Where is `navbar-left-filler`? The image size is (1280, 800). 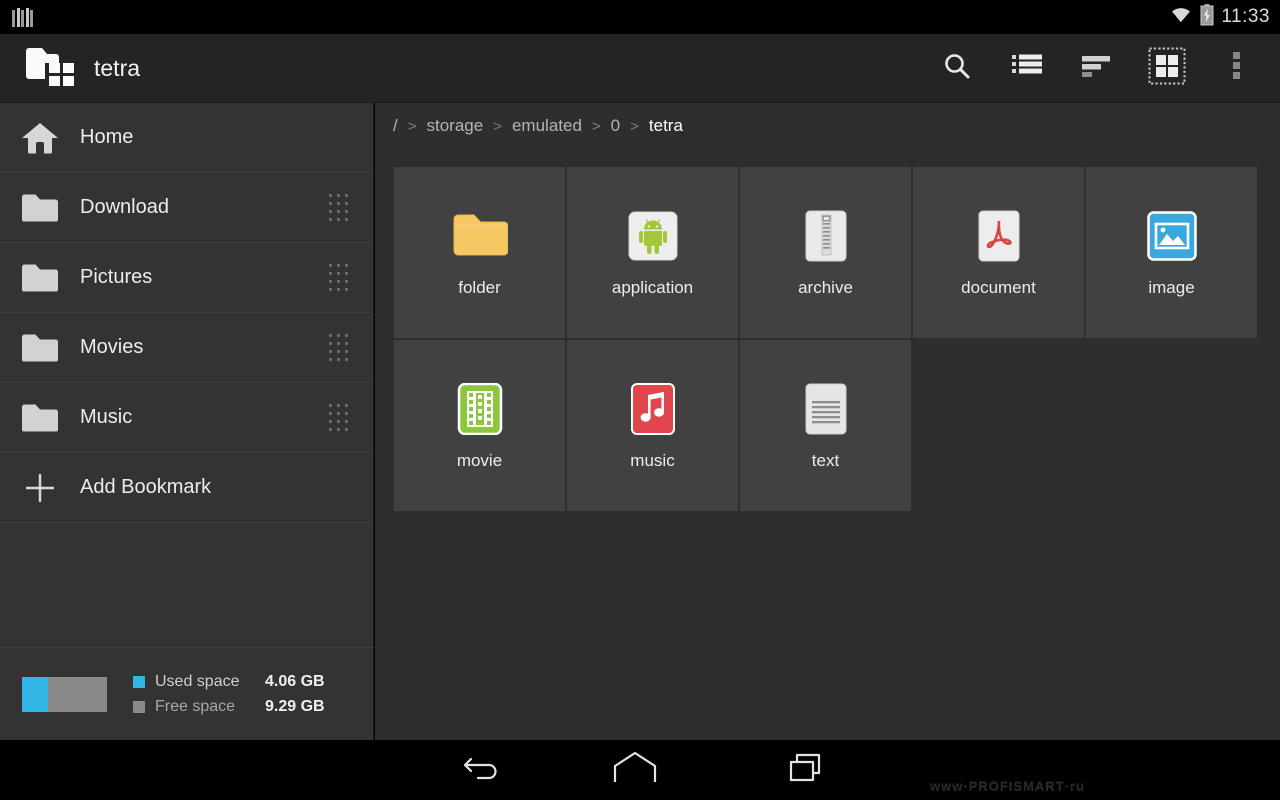 navbar-left-filler is located at coordinates (187, 770).